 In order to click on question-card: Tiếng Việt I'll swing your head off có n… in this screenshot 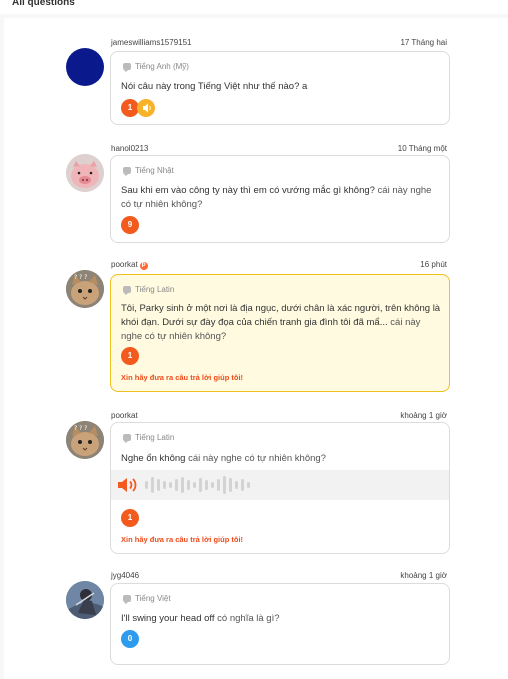, I will do `click(280, 624)`.